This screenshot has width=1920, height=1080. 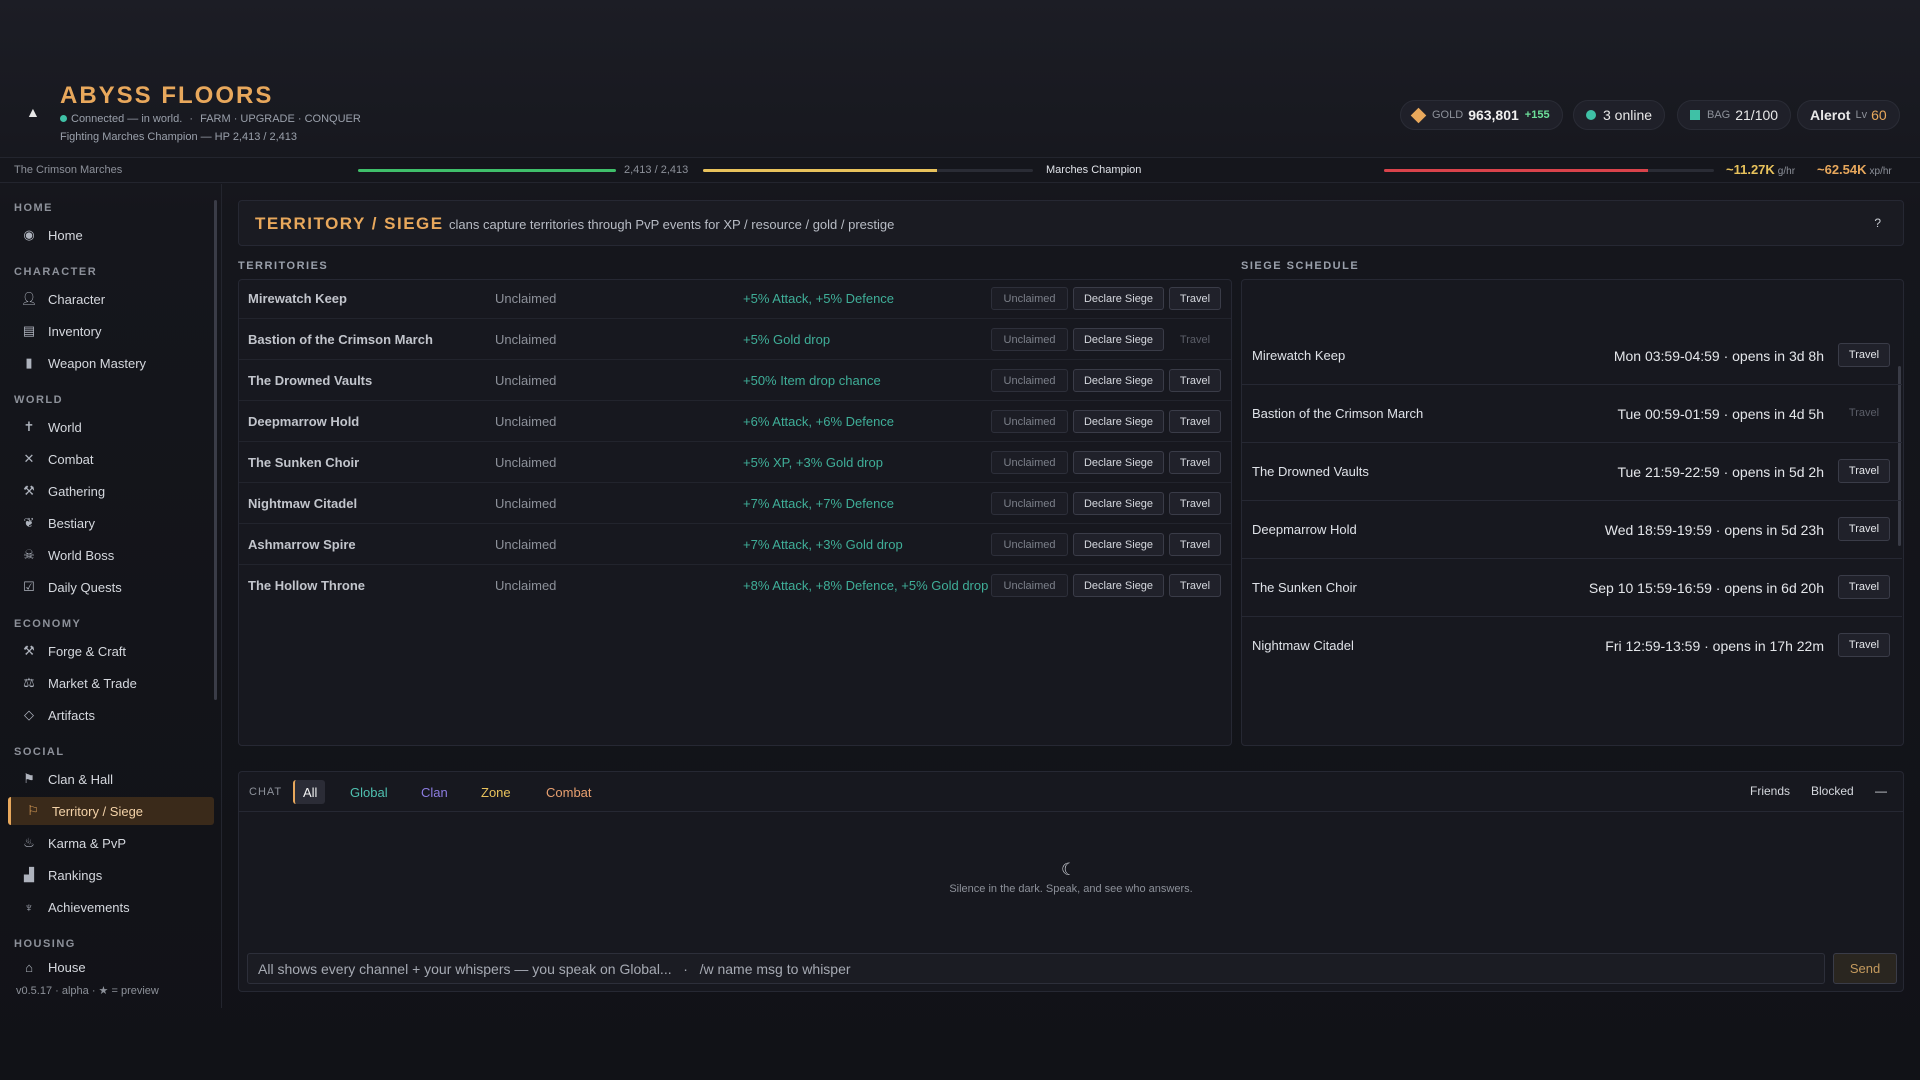 I want to click on flame-icon: ♨, so click(x=29, y=842).